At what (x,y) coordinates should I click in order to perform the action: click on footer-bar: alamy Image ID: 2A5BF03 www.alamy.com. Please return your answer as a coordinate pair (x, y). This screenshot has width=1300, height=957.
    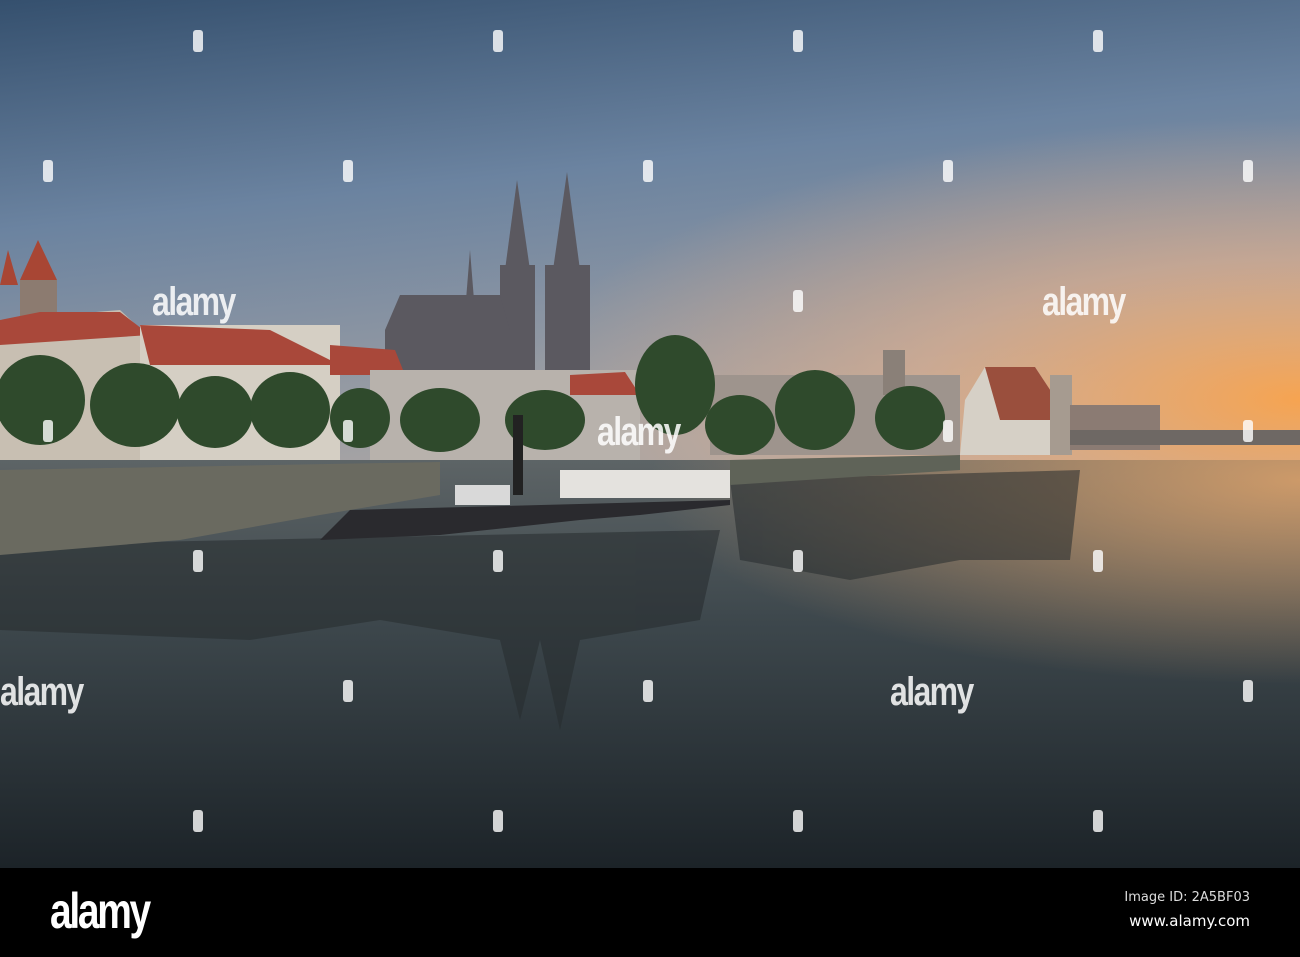
    Looking at the image, I should click on (650, 912).